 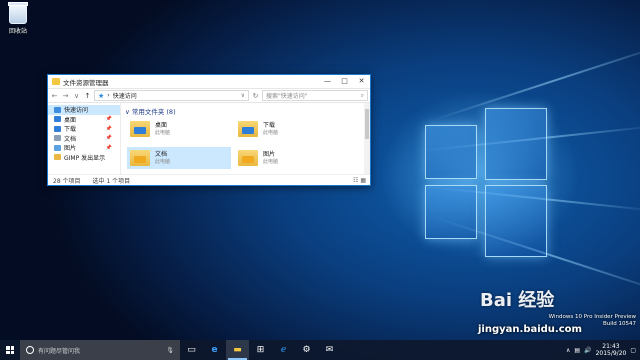 I want to click on microphone-icon: 🎙, so click(x=170, y=350).